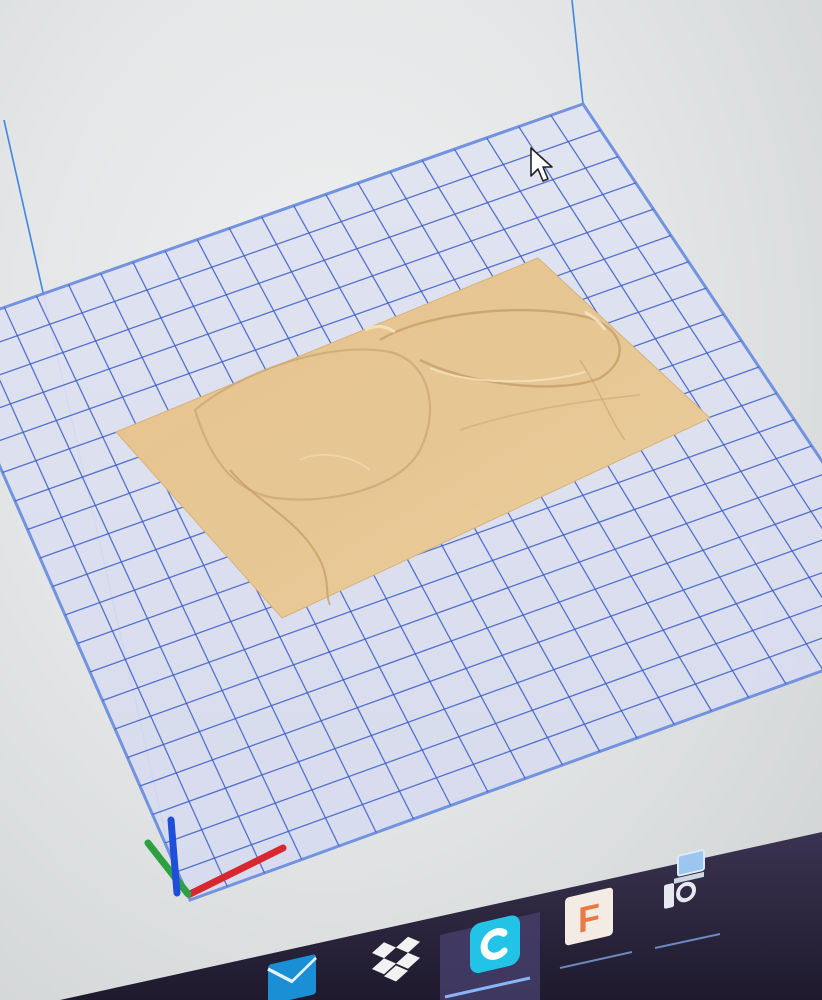 The height and width of the screenshot is (1000, 822). What do you see at coordinates (589, 918) in the screenshot?
I see `fusion-icon-label: F` at bounding box center [589, 918].